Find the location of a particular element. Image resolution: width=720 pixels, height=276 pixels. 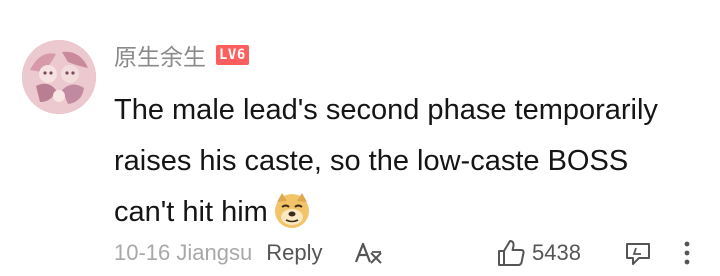

avatar is located at coordinates (59, 77).